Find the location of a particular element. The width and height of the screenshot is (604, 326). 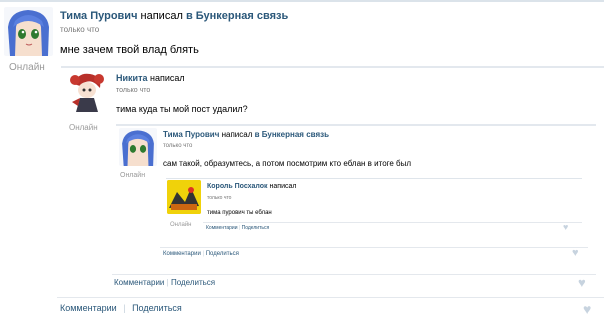

repost2-header: Тима Пурович написал в Бункерная связь is located at coordinates (246, 134).